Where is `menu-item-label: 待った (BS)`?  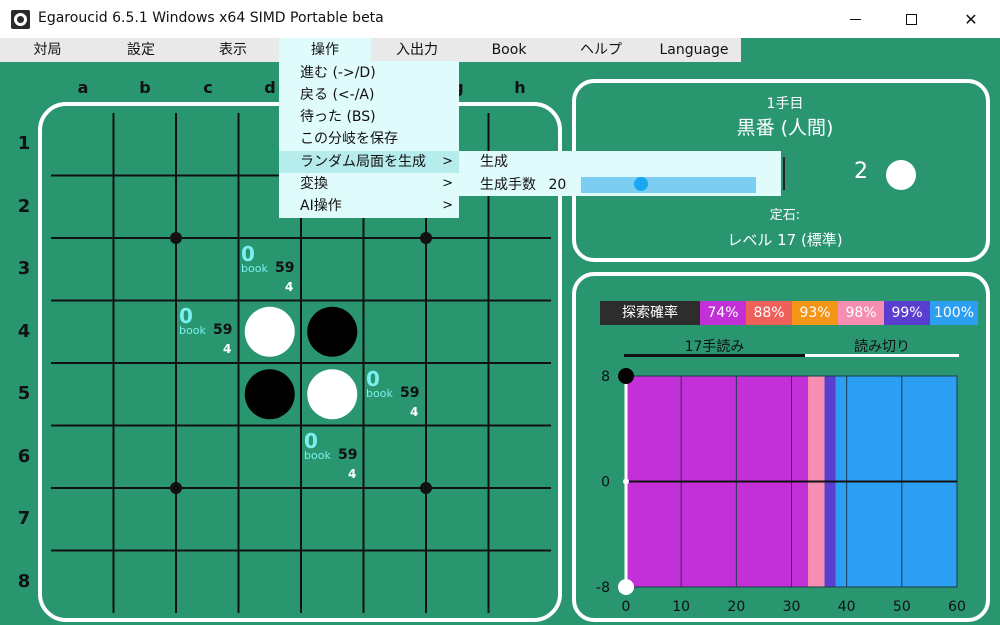
menu-item-label: 待った (BS) is located at coordinates (338, 117).